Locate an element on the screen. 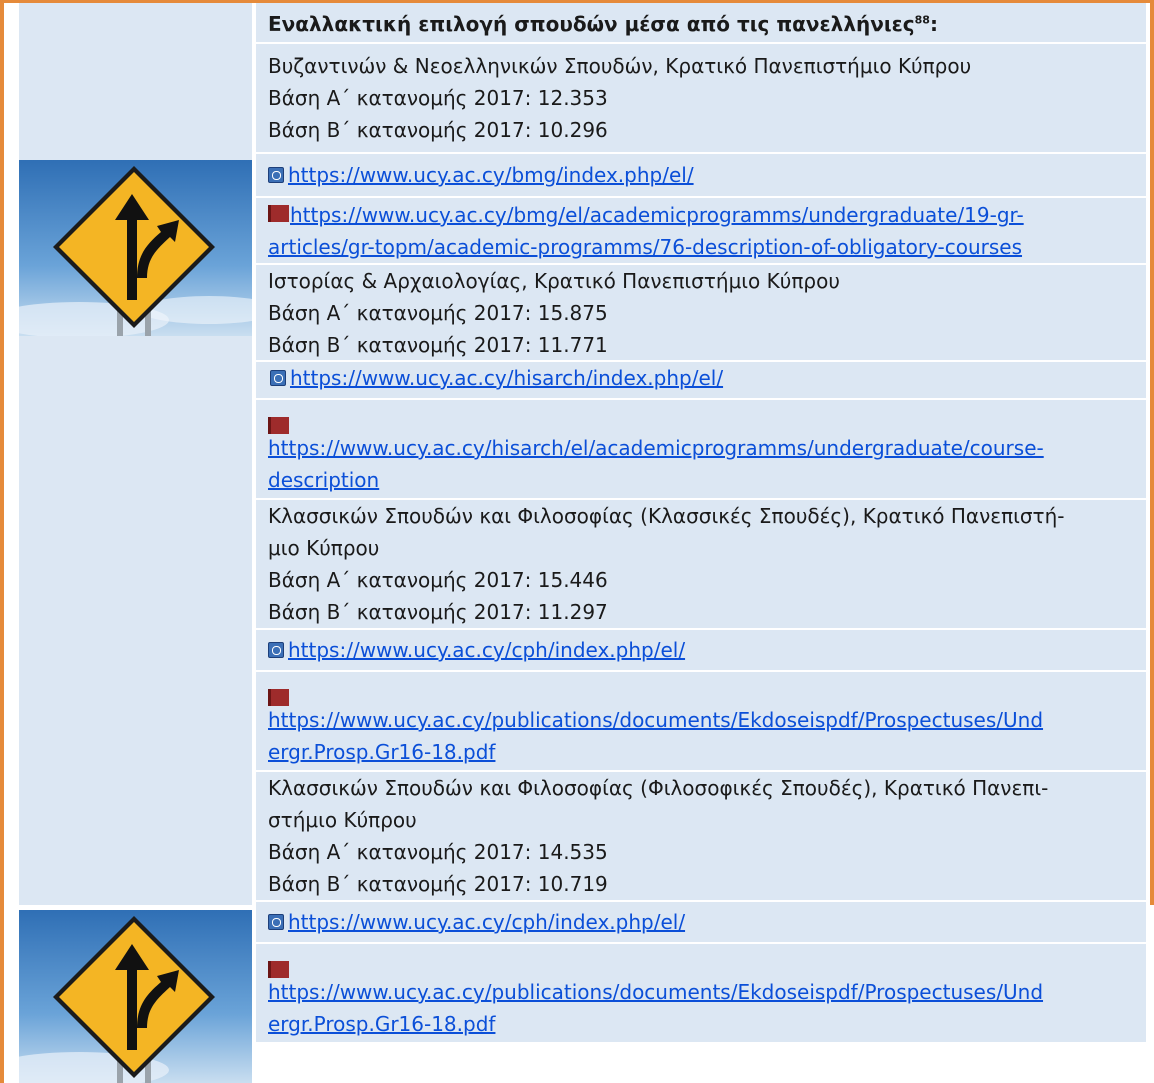  base-a-score: Βάση Α΄ κατανομής 2017: 12.353 is located at coordinates (438, 98).